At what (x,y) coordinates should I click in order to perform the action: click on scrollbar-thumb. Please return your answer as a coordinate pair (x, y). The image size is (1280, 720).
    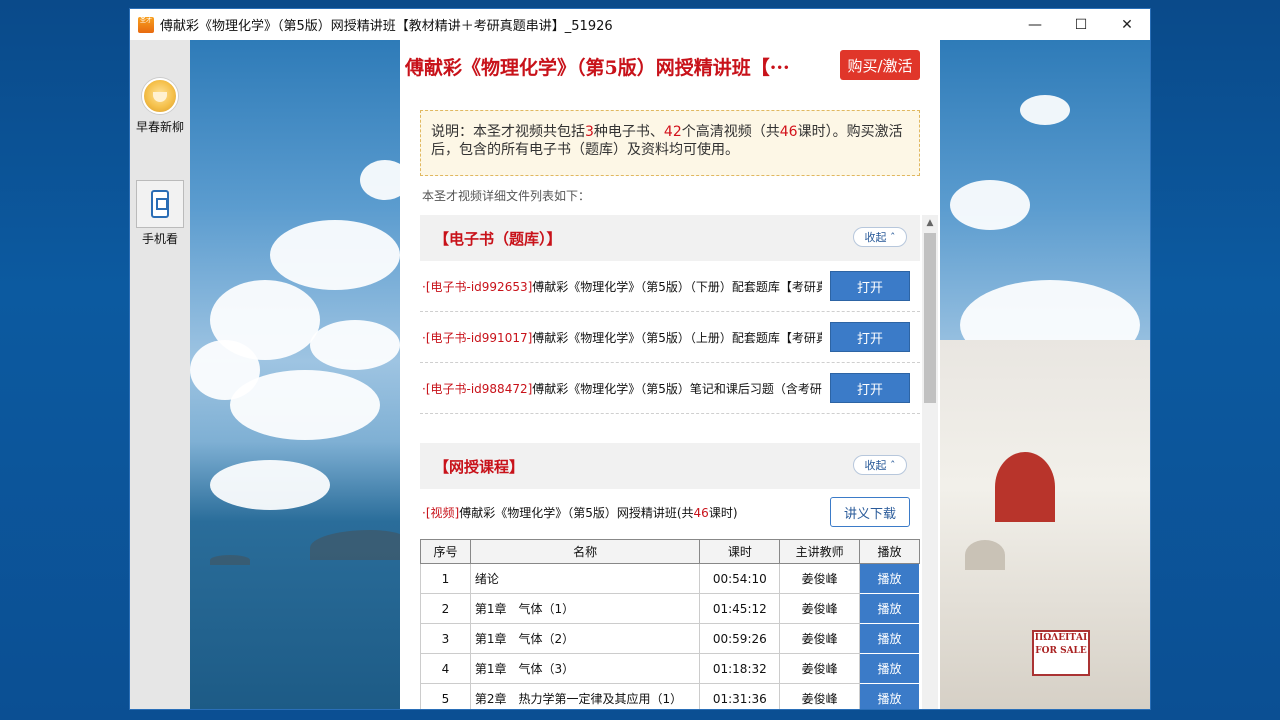
    Looking at the image, I should click on (930, 318).